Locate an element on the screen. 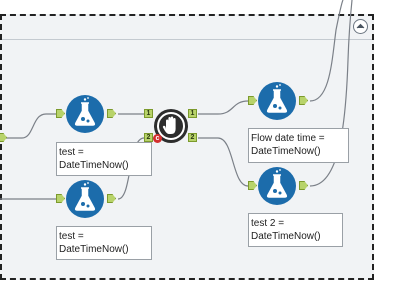 This screenshot has width=399, height=301. formula-tool-left-top is located at coordinates (85, 114).